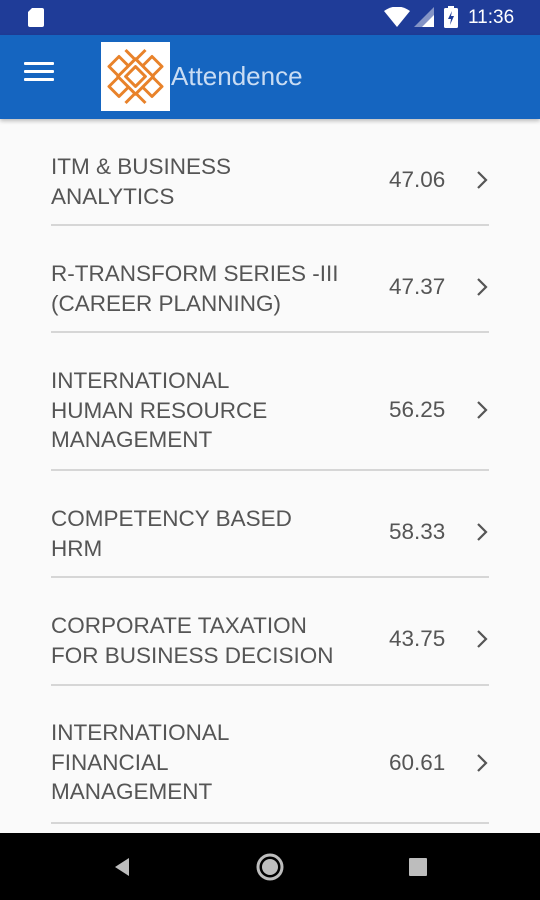 The width and height of the screenshot is (540, 900). Describe the element at coordinates (140, 762) in the screenshot. I see `subject-name: INTERNATIONAL FINANCIAL MANAGEMENT` at that location.